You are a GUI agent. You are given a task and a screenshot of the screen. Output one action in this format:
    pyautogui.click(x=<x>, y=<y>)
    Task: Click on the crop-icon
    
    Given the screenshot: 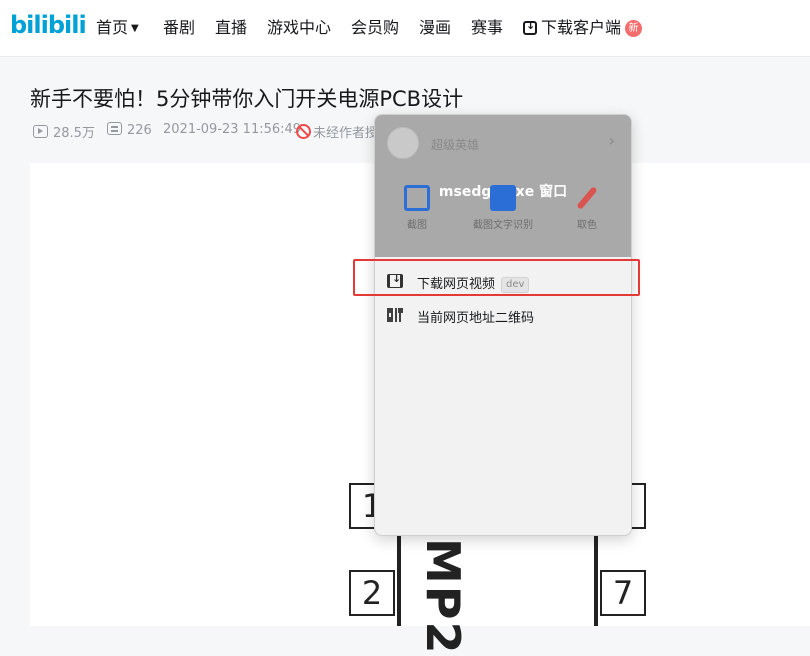 What is the action you would take?
    pyautogui.click(x=417, y=198)
    